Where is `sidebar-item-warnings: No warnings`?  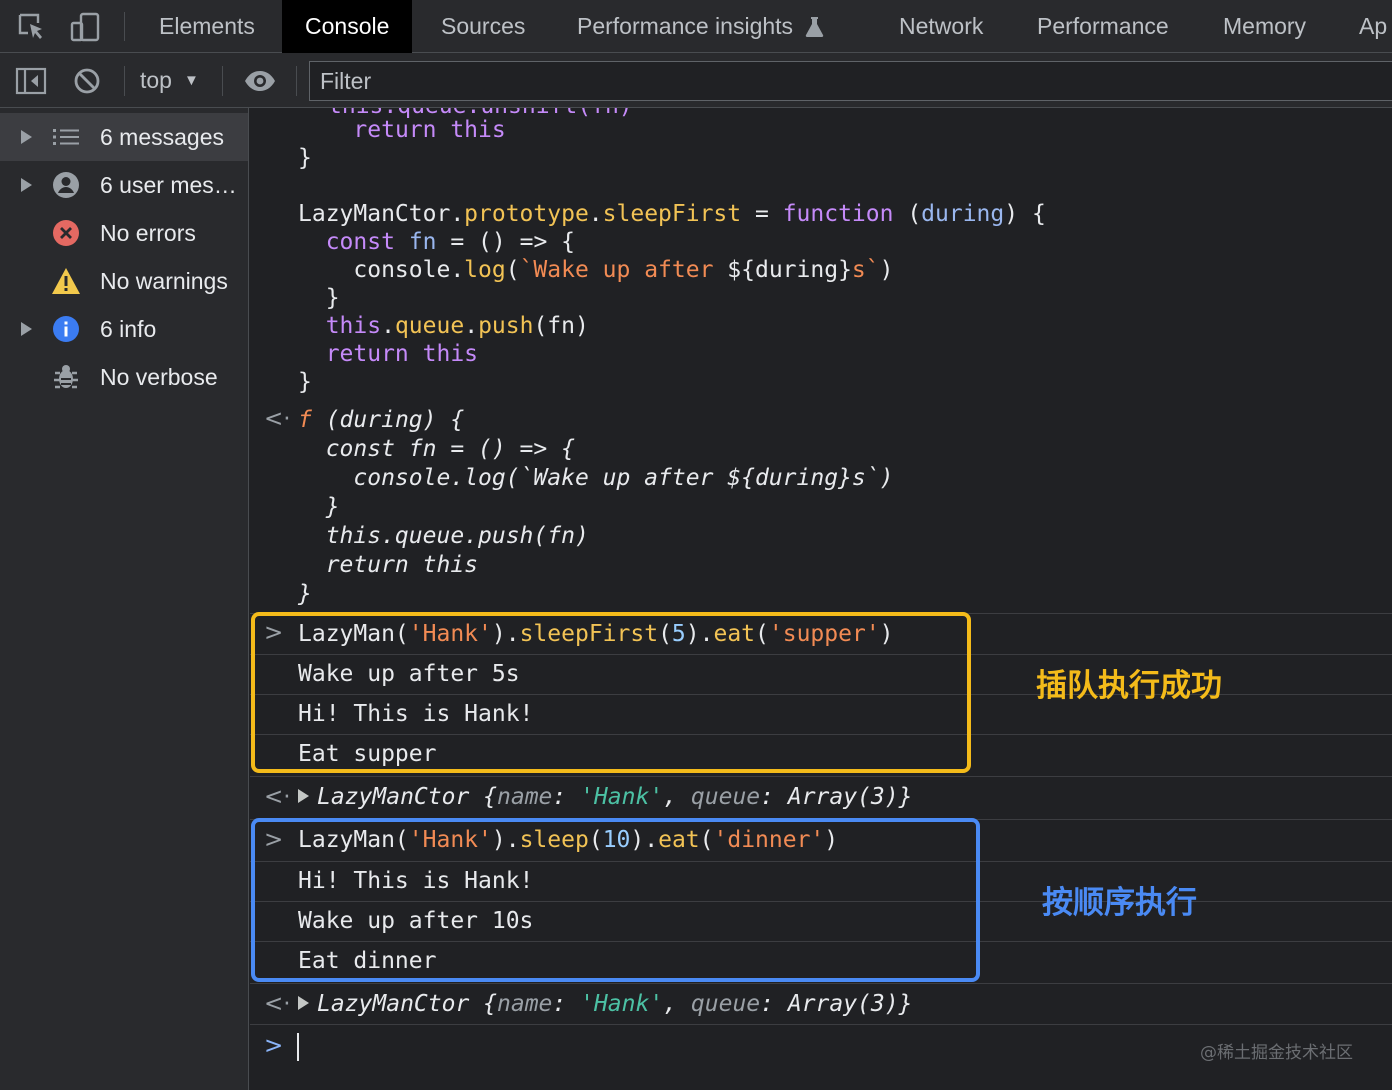 sidebar-item-warnings: No warnings is located at coordinates (124, 281).